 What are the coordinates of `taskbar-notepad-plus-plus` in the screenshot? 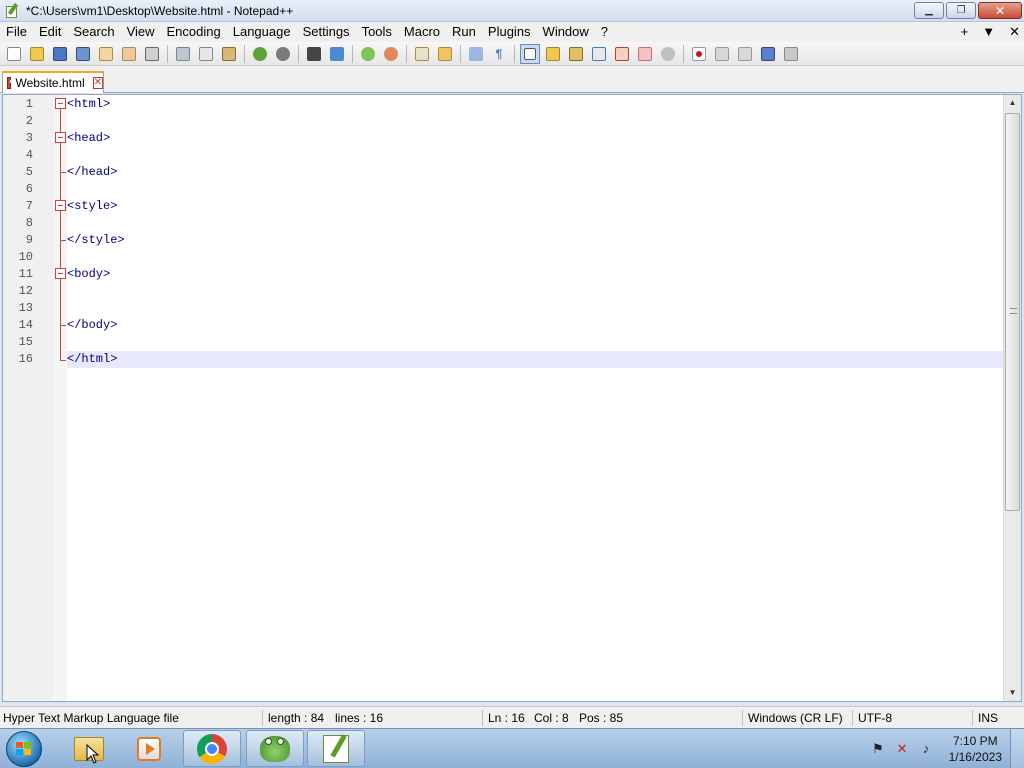 It's located at (336, 748).